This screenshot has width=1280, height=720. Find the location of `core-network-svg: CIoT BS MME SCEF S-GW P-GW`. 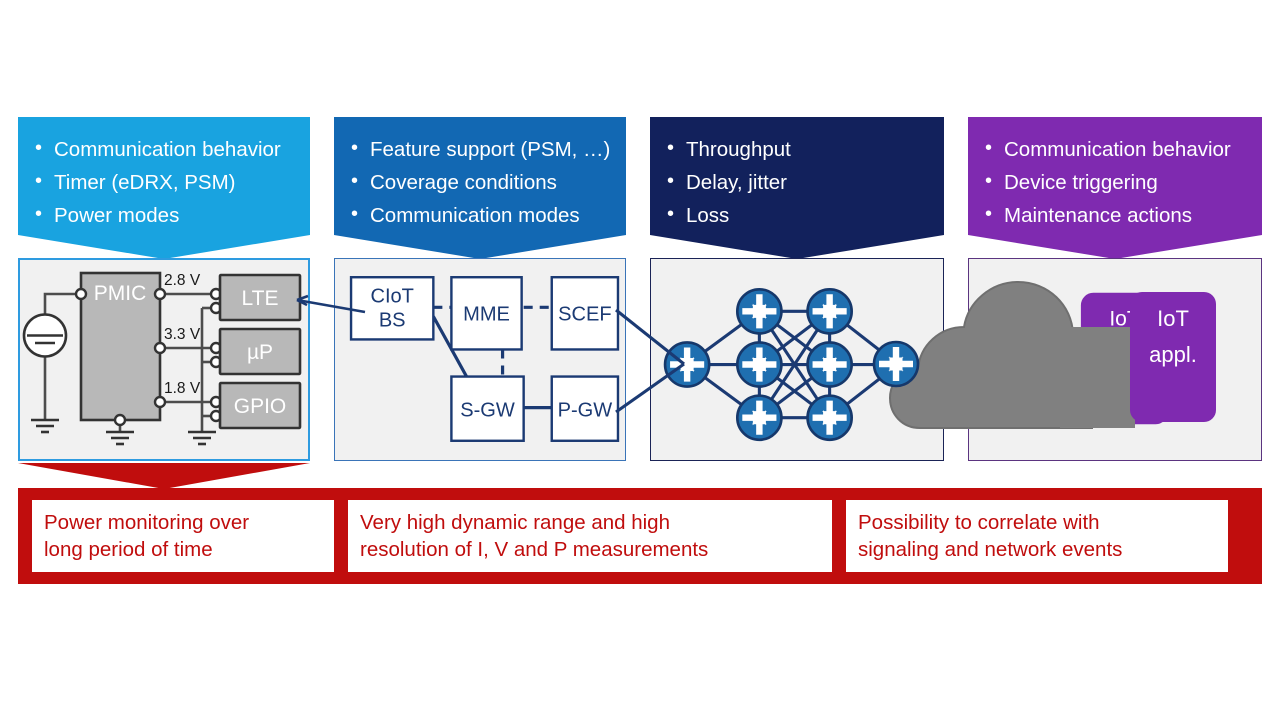

core-network-svg: CIoT BS MME SCEF S-GW P-GW is located at coordinates (484, 359).